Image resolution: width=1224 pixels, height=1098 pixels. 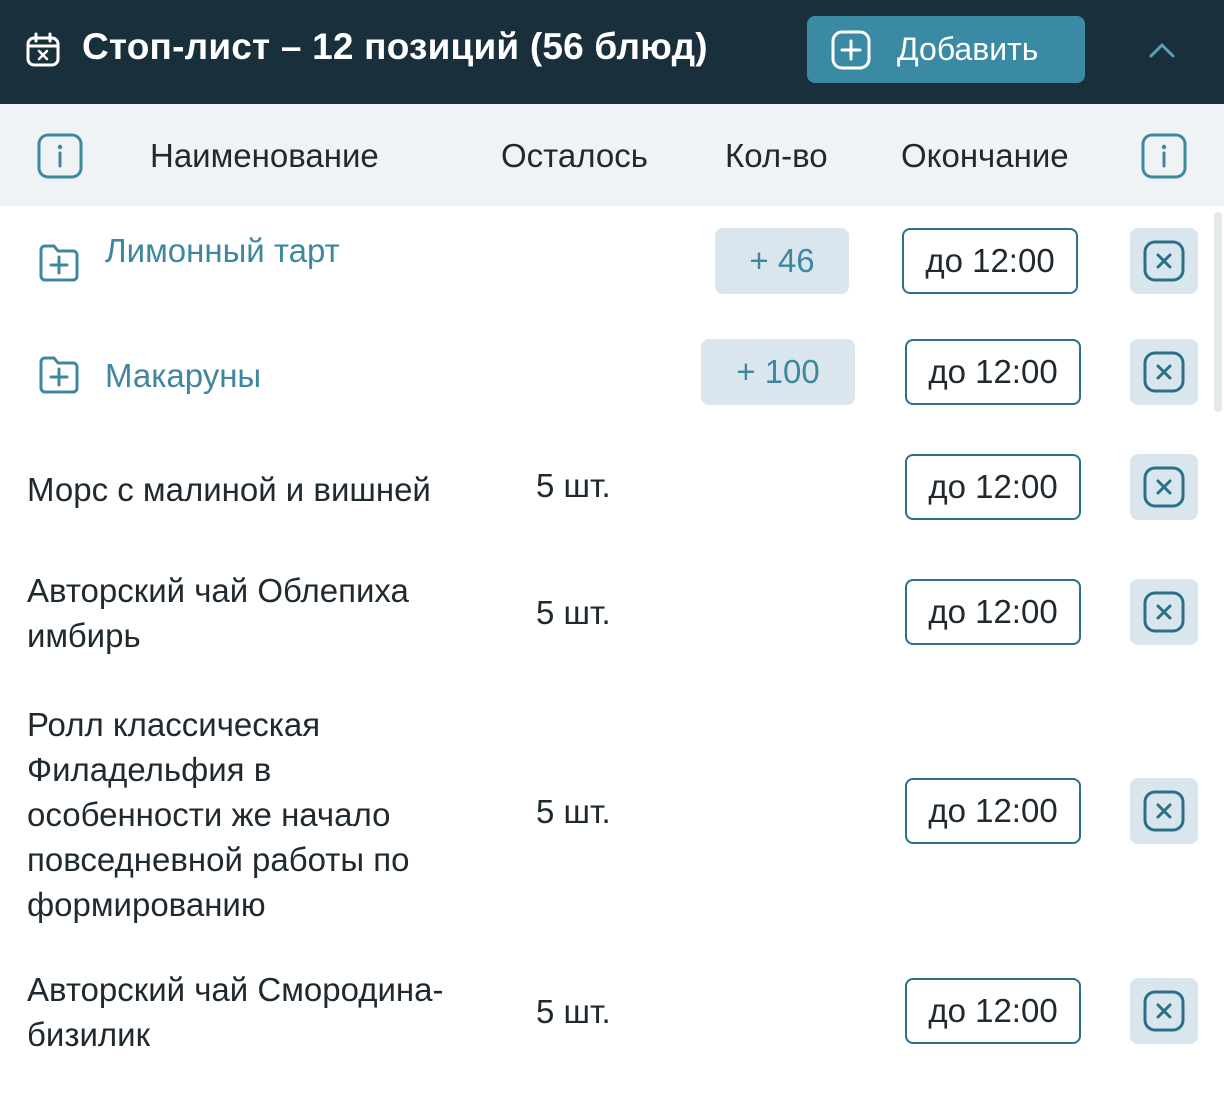 What do you see at coordinates (395, 46) in the screenshot?
I see `page-title: Стоп-лист – 12 позиций (56 блюд)` at bounding box center [395, 46].